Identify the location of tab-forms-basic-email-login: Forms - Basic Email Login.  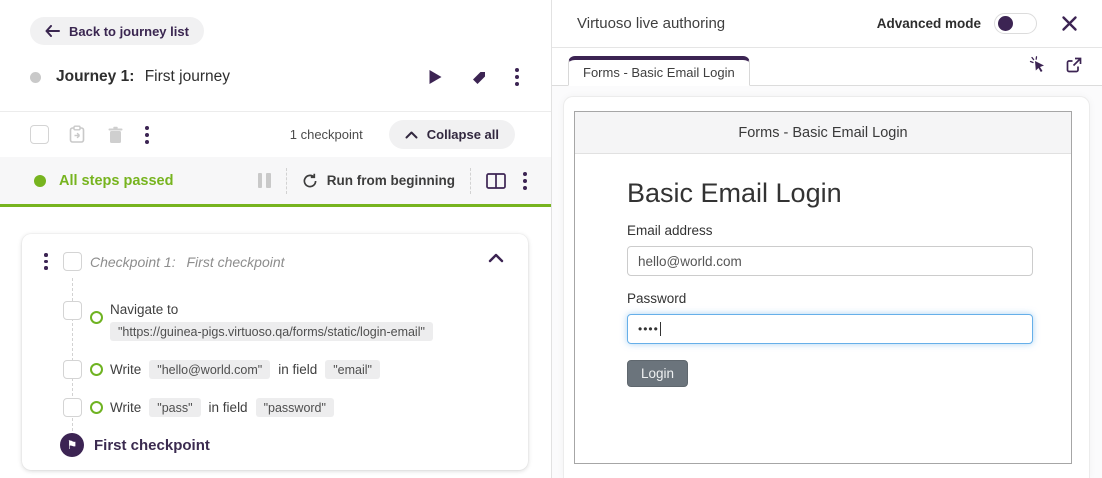
(659, 71).